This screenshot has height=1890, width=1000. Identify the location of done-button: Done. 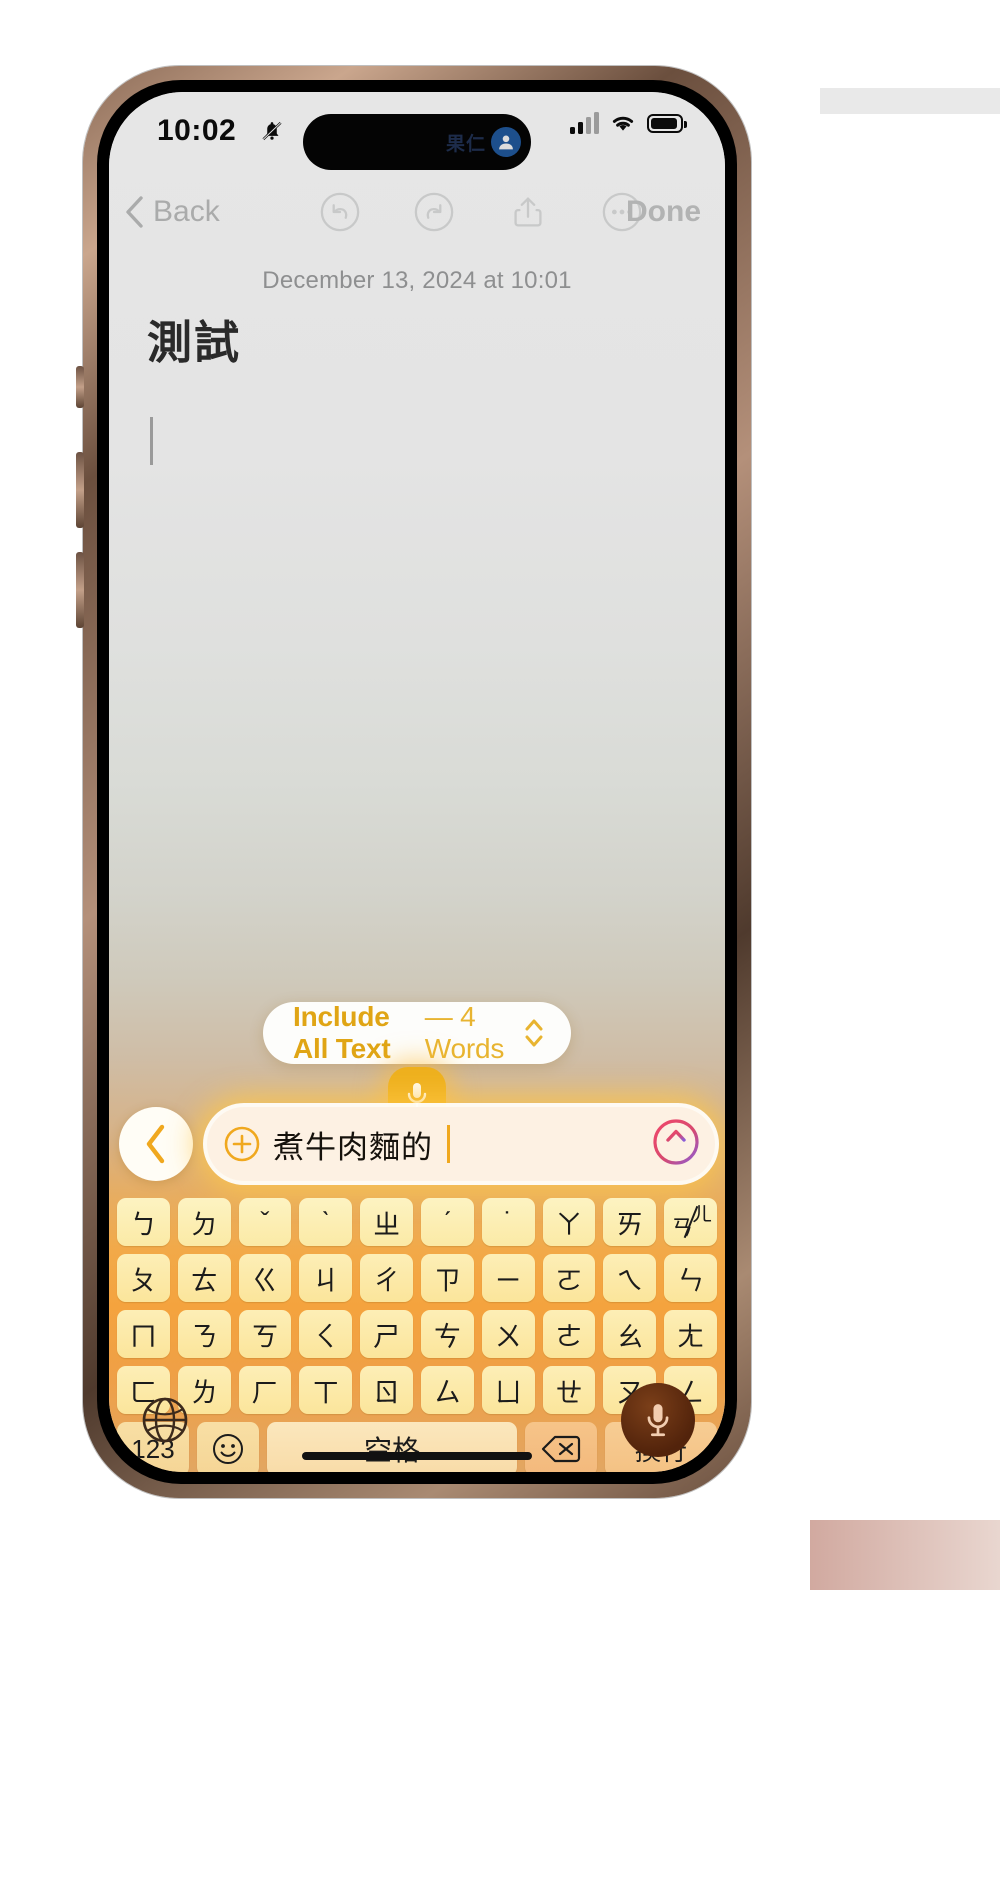
(663, 212).